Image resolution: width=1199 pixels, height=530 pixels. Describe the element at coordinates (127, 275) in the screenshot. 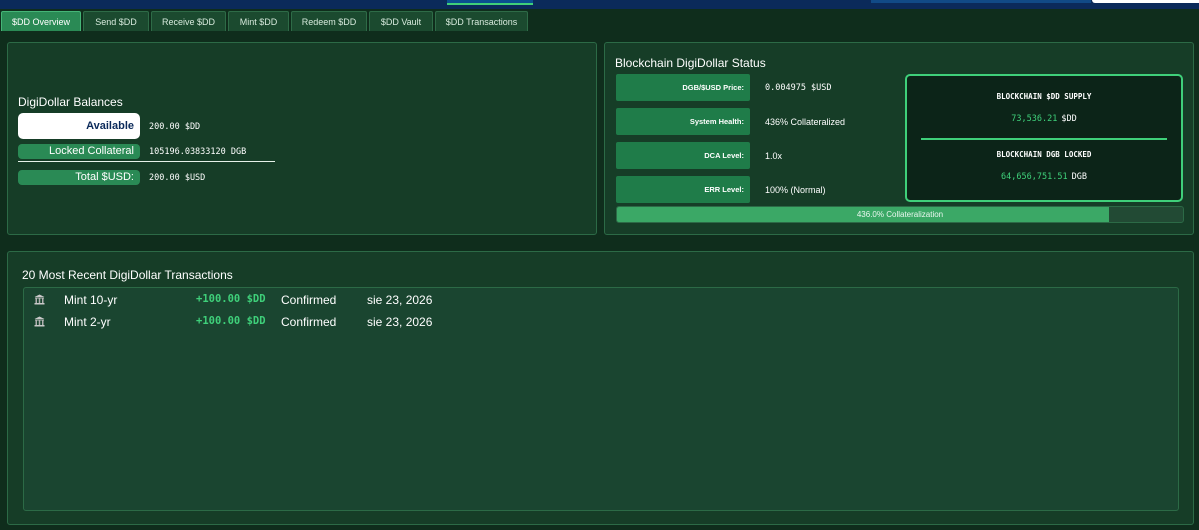

I see `transactions-title: 20 Most Recent DigiDollar Transactions` at that location.